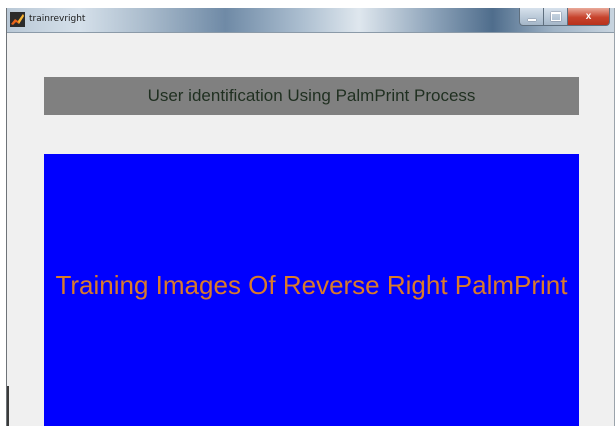  I want to click on minimize-button, so click(531, 17).